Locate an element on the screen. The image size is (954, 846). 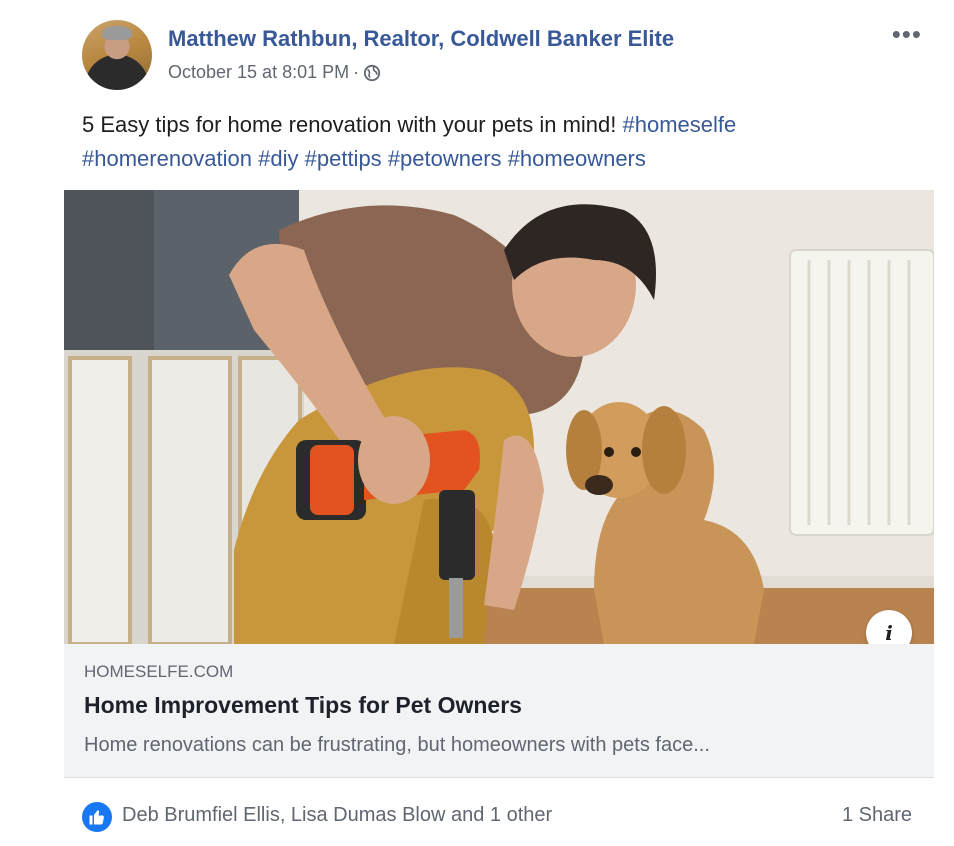
hashtag-pettips: #pettips is located at coordinates (343, 158).